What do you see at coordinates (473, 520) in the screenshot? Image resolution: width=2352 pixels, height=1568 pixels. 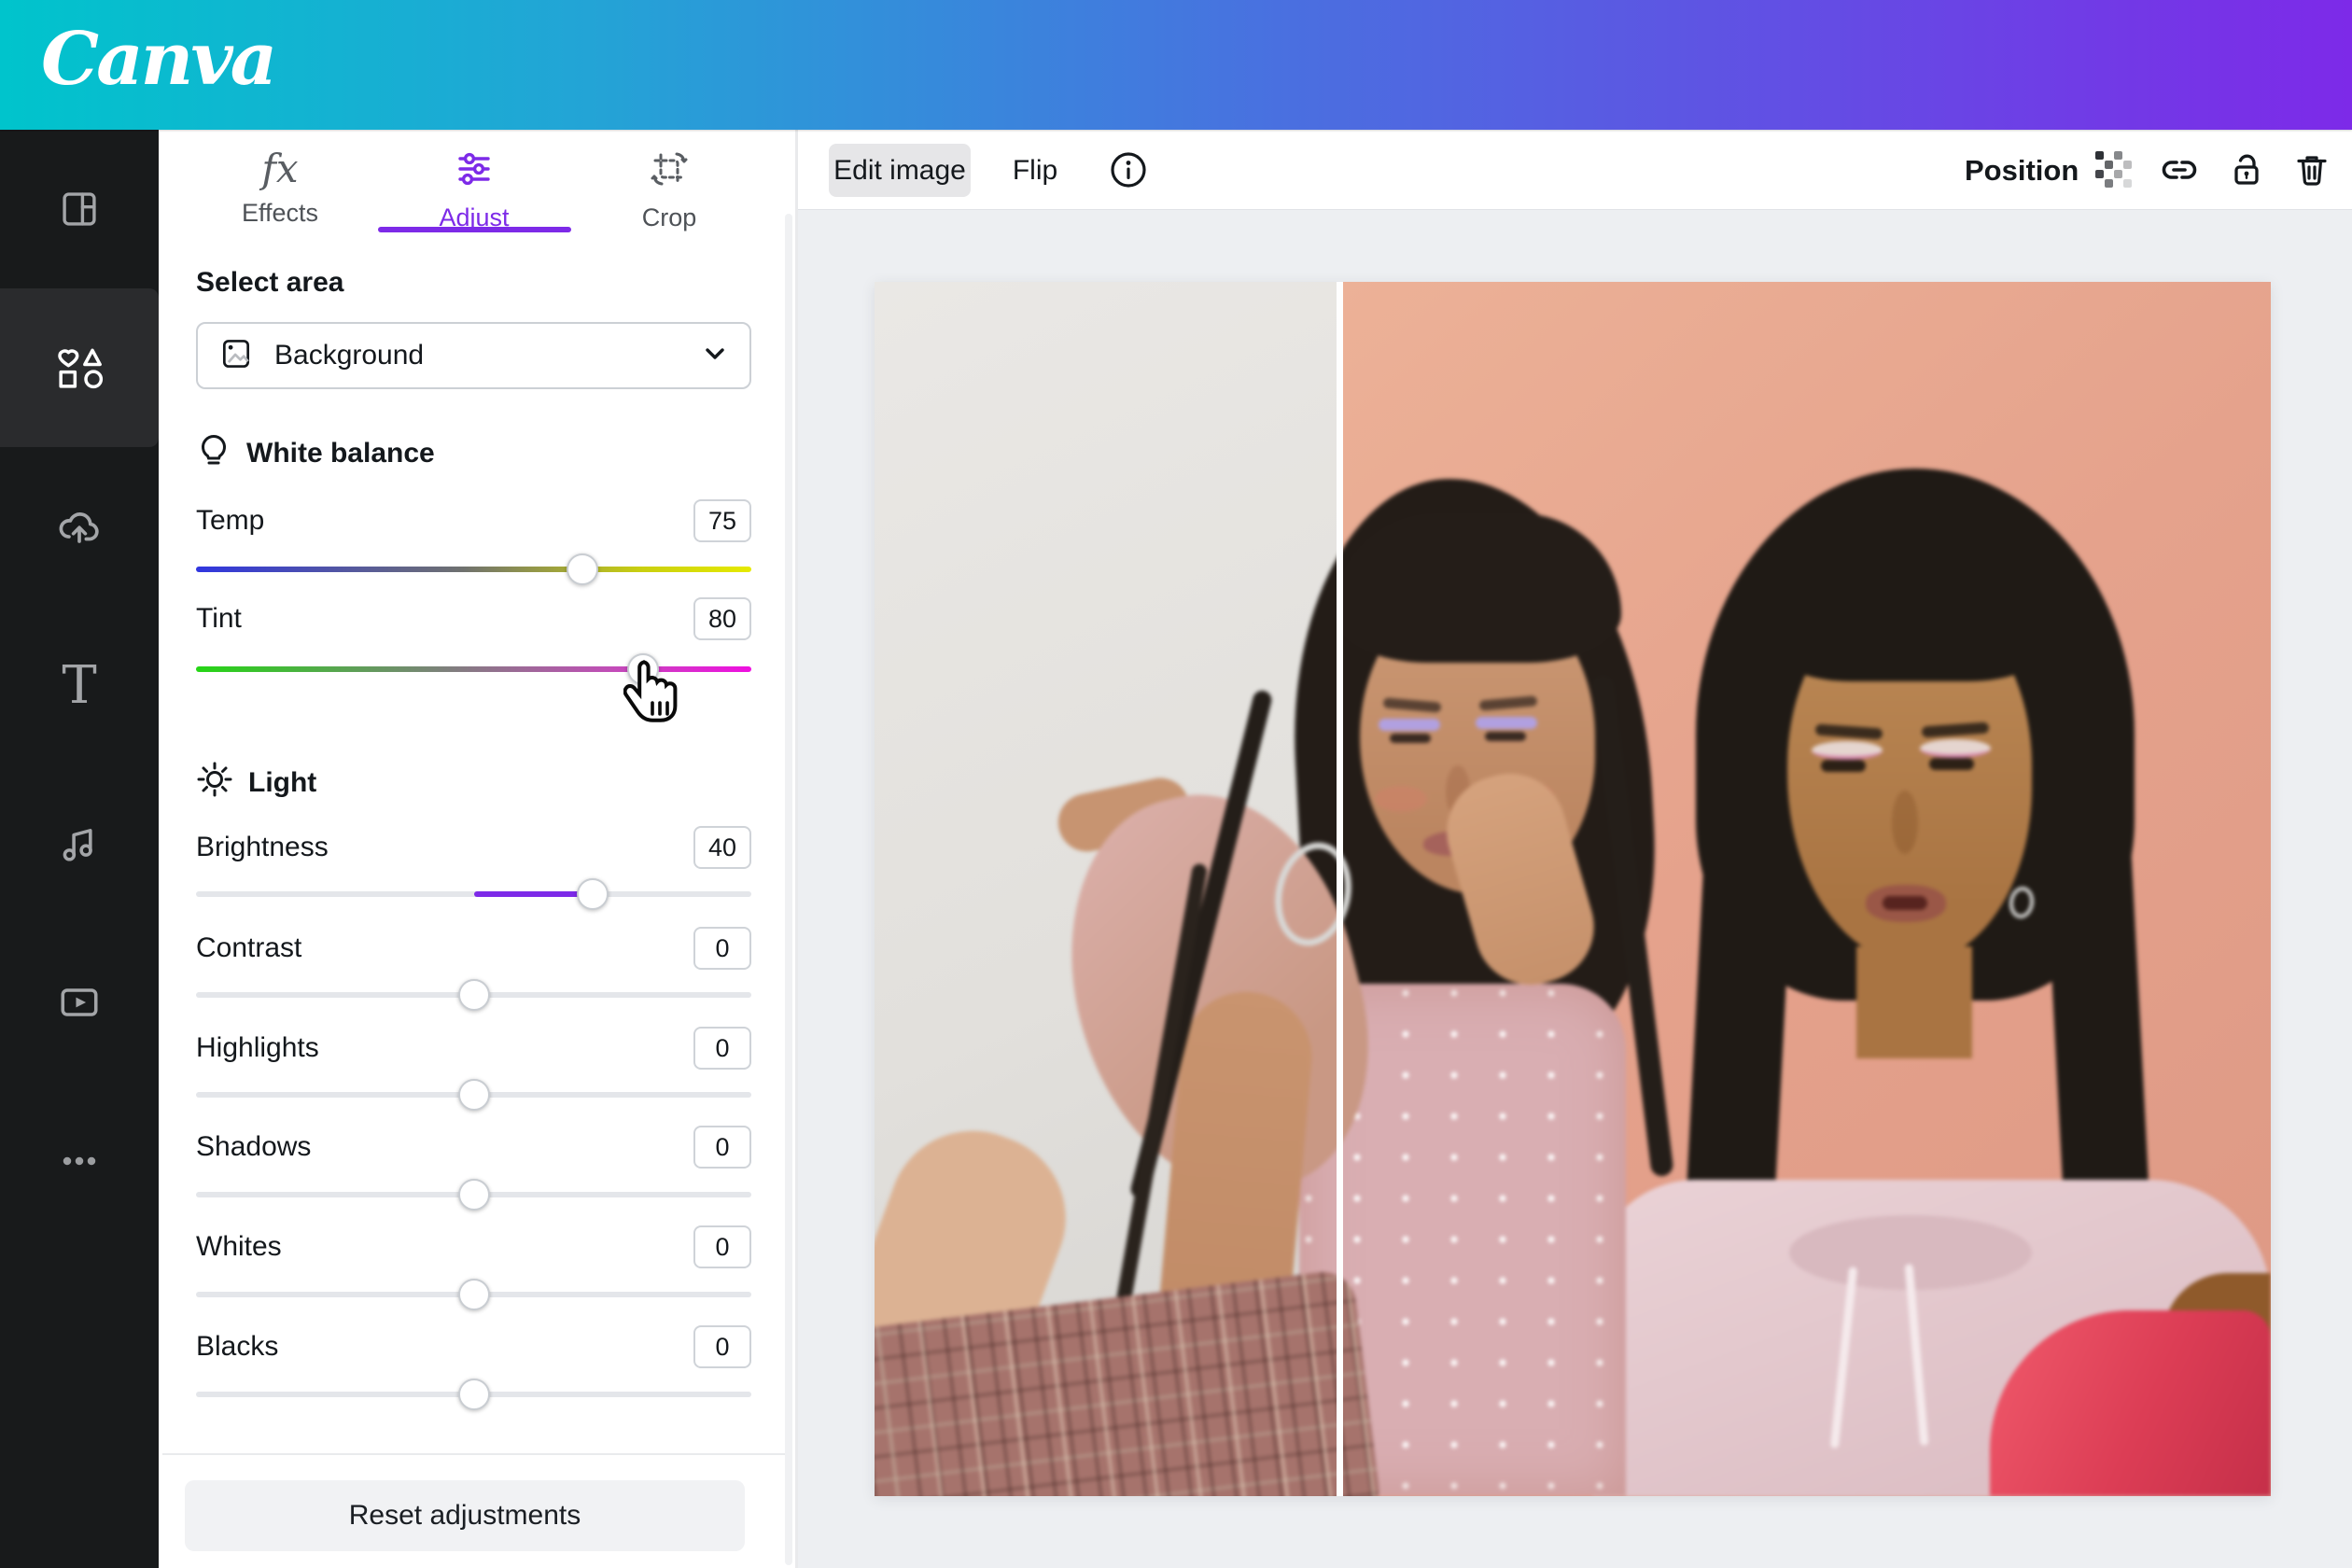 I see `temp-slider-row: Temp 75` at bounding box center [473, 520].